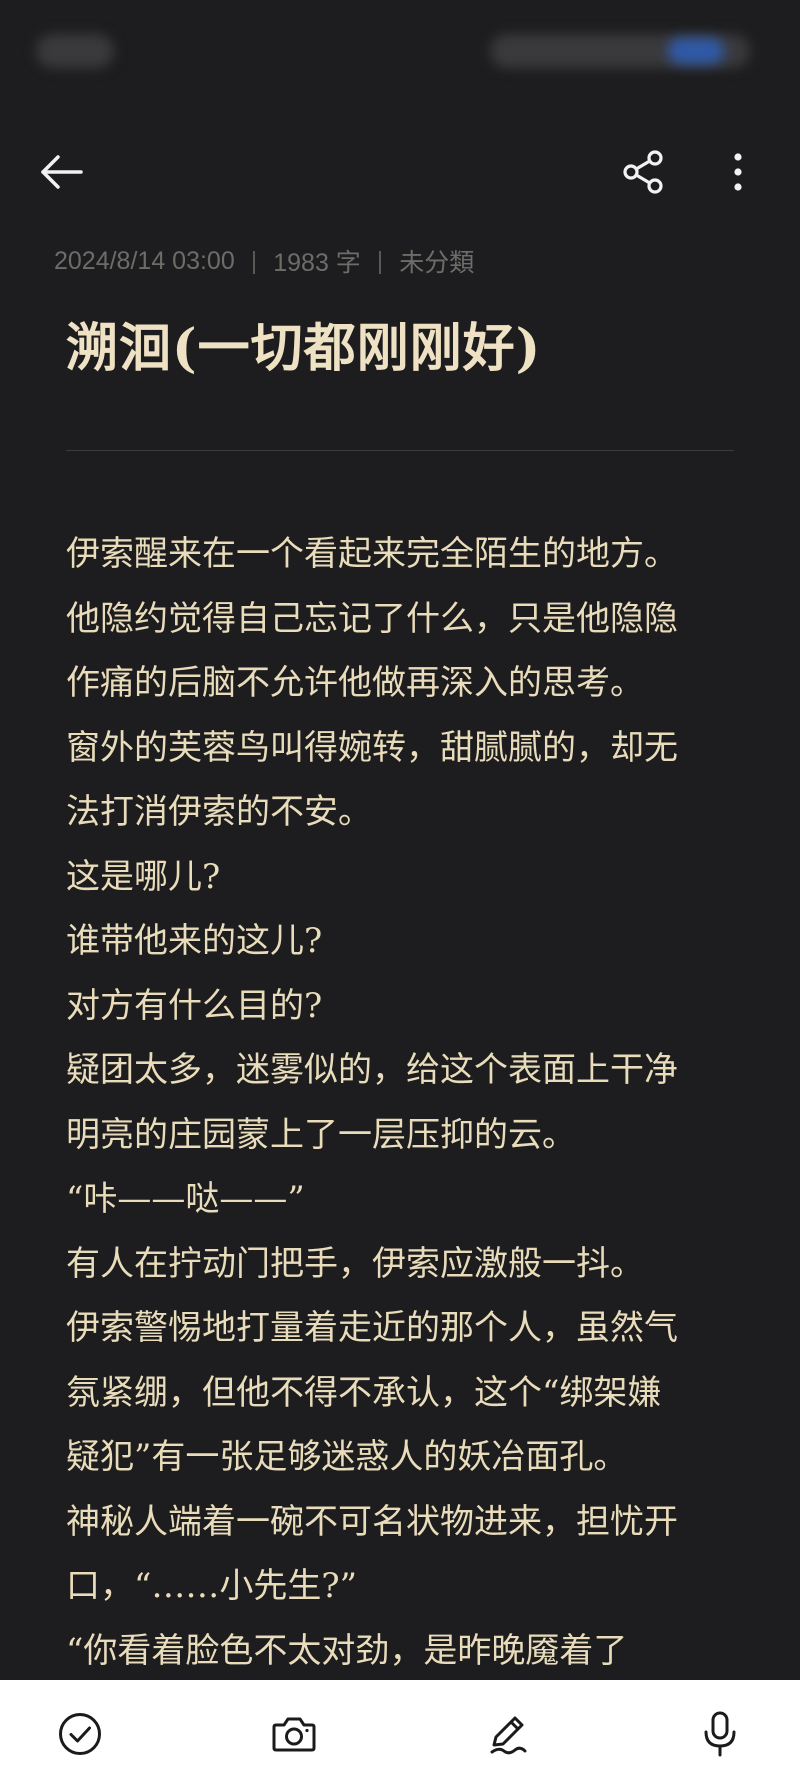 Image resolution: width=800 pixels, height=1787 pixels. I want to click on body-line: 他隐约觉得自己忘记了什么，只是他隐隐, so click(372, 618).